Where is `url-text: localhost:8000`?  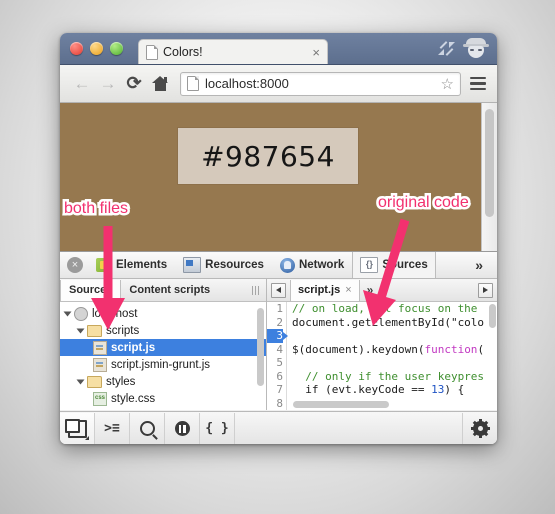
url-text: localhost:8000 is located at coordinates (247, 83).